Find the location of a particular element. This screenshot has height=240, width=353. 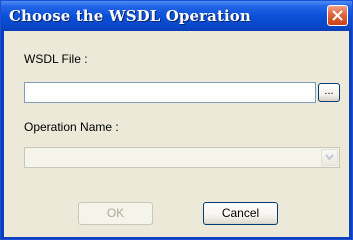

chevron-down-icon is located at coordinates (329, 157).